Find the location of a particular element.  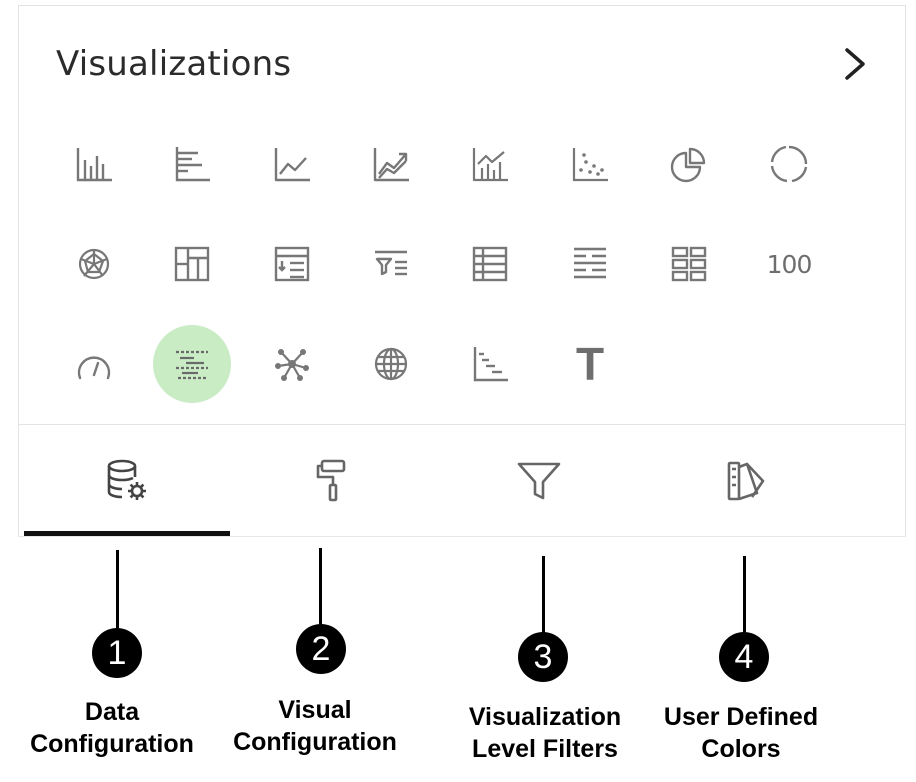

kpi-number-label: 100 is located at coordinates (789, 264).